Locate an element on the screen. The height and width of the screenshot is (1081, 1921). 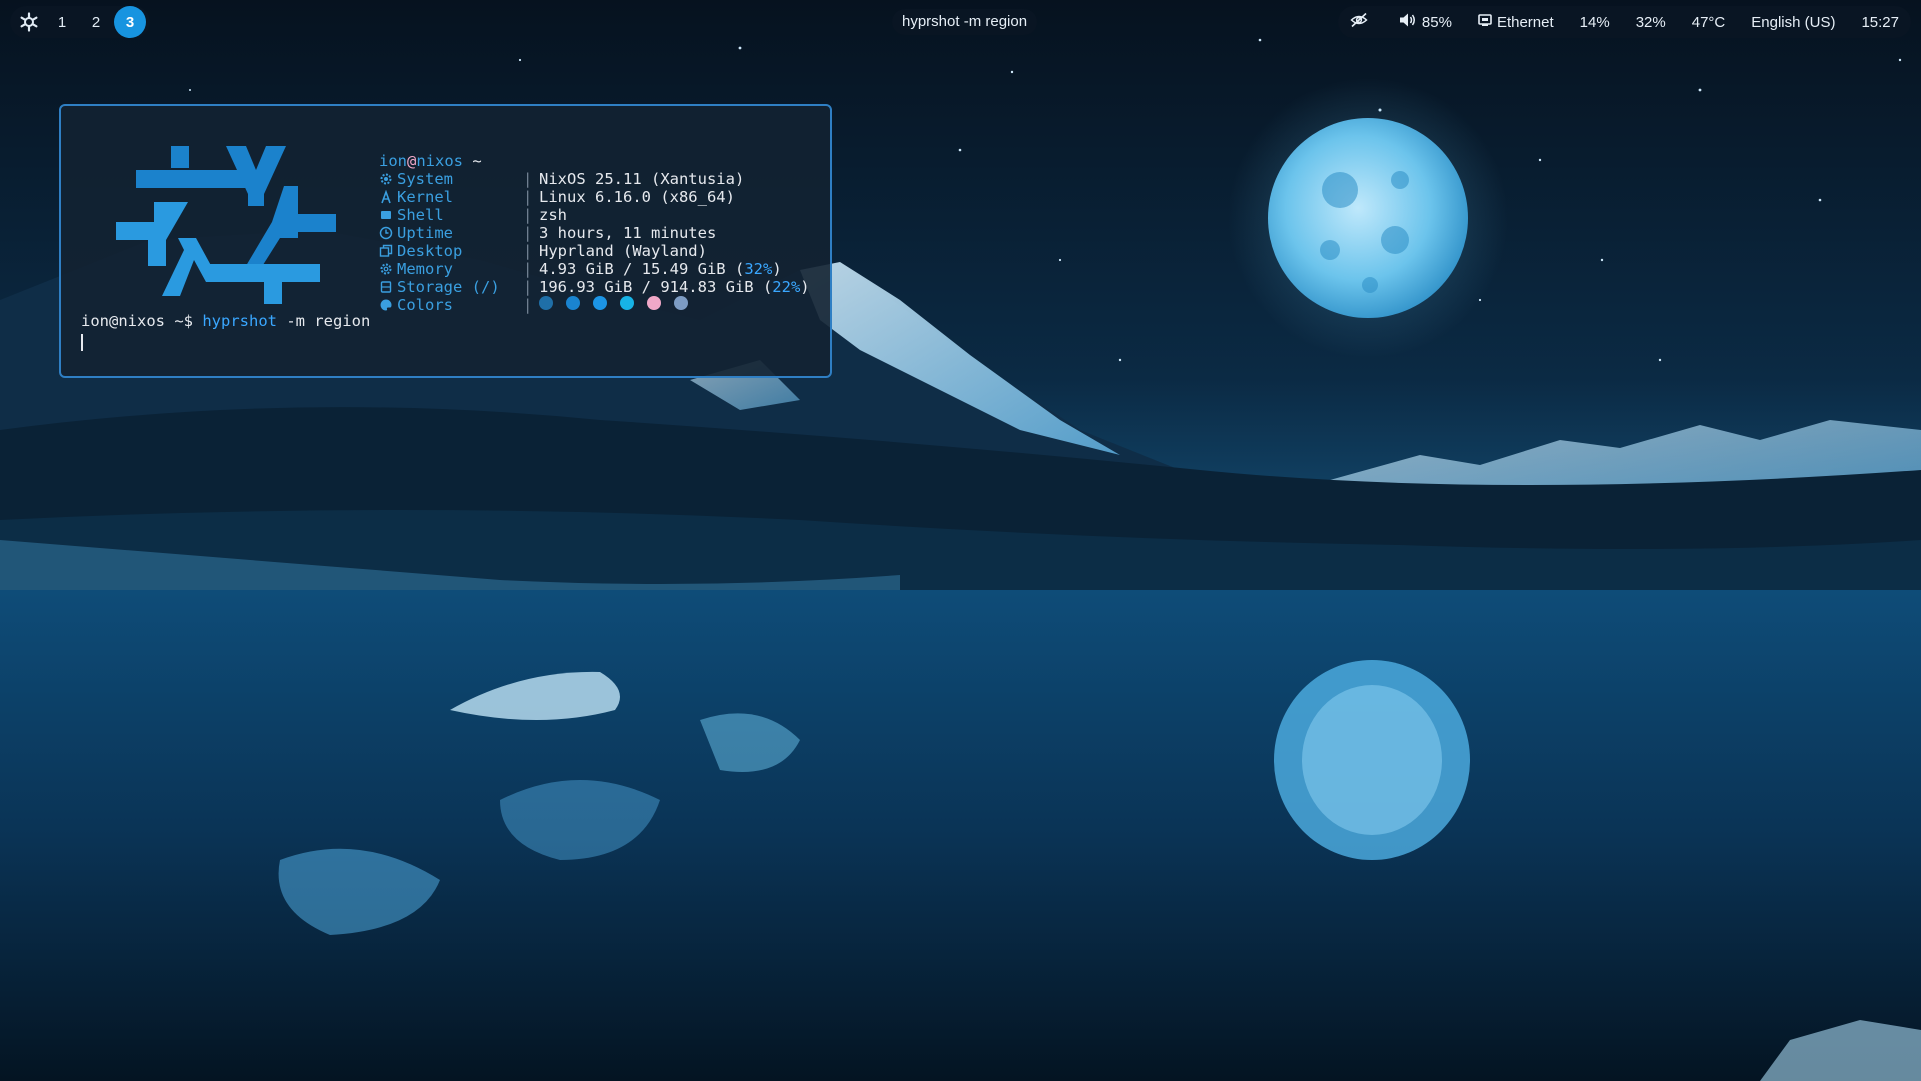
window-icon is located at coordinates (388, 251).